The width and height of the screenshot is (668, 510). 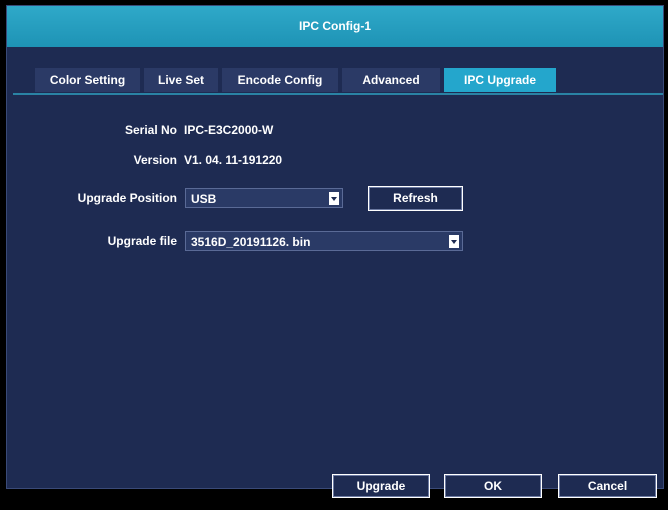 I want to click on upgrade-file-label: Upgrade file, so click(x=142, y=241).